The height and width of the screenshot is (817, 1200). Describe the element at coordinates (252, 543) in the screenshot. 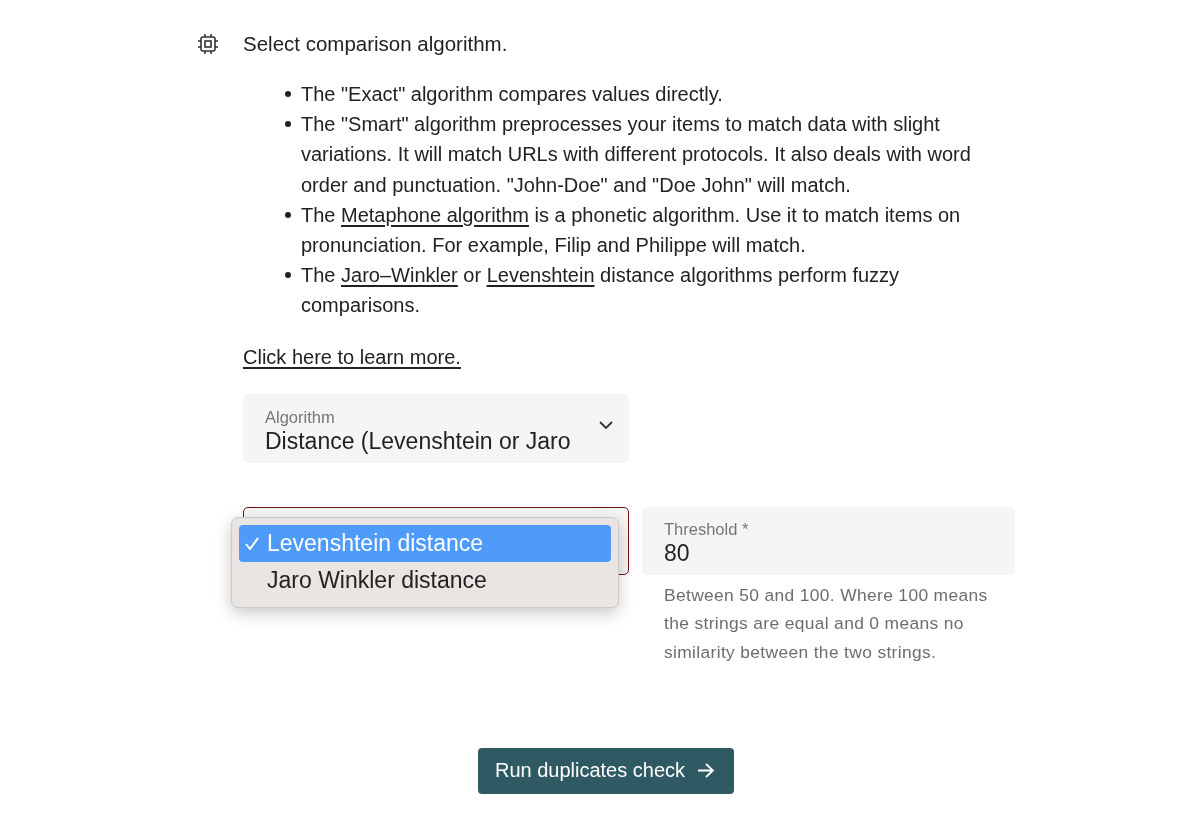

I see `check-icon` at that location.